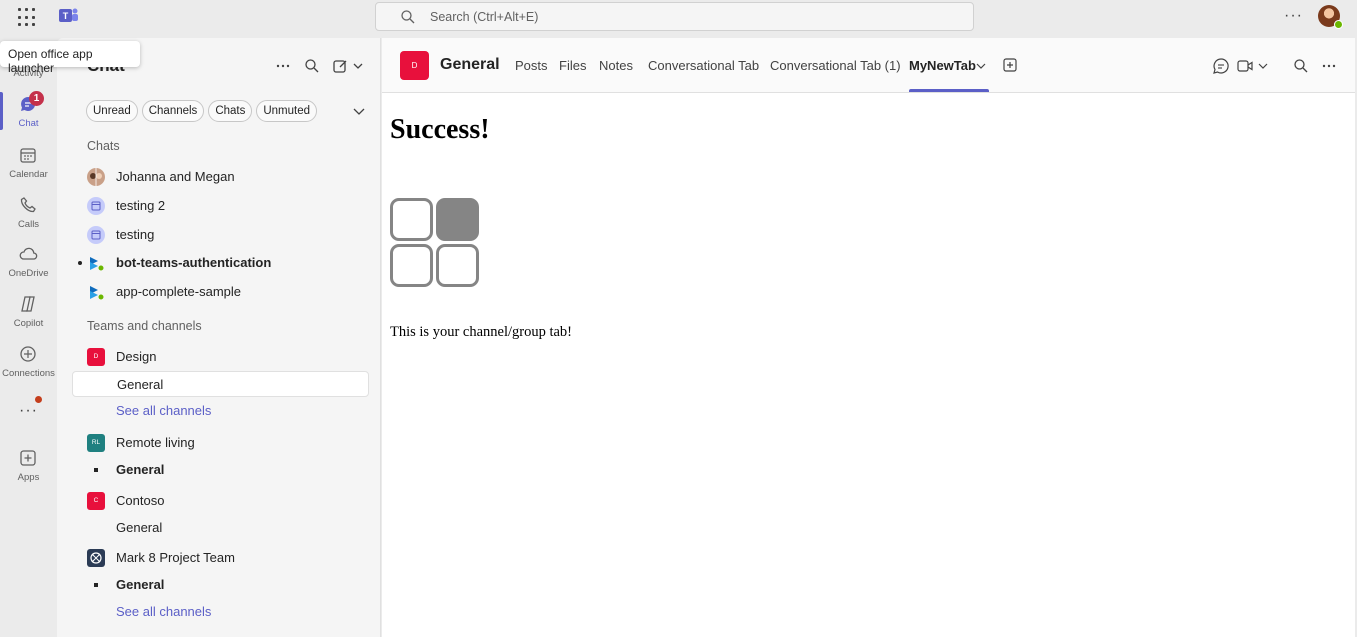 This screenshot has height=637, width=1357. What do you see at coordinates (28, 123) in the screenshot?
I see `rail-label: Chat` at bounding box center [28, 123].